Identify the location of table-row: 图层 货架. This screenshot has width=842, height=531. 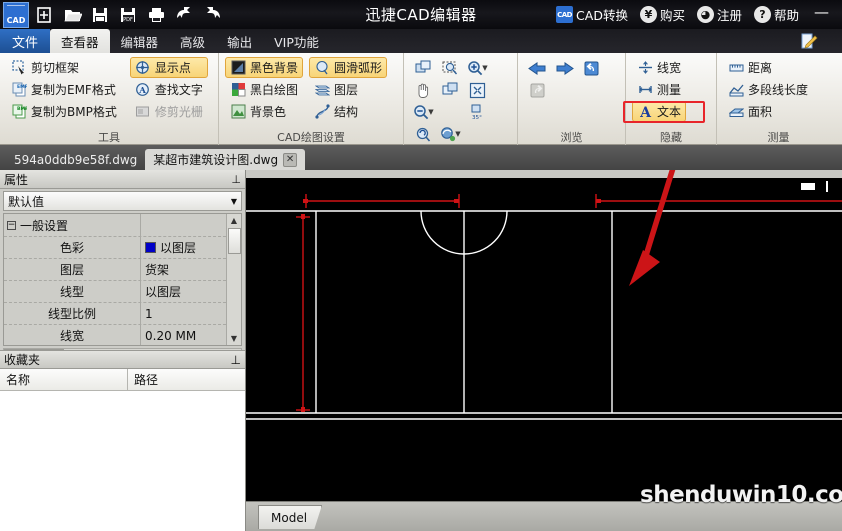
(115, 269).